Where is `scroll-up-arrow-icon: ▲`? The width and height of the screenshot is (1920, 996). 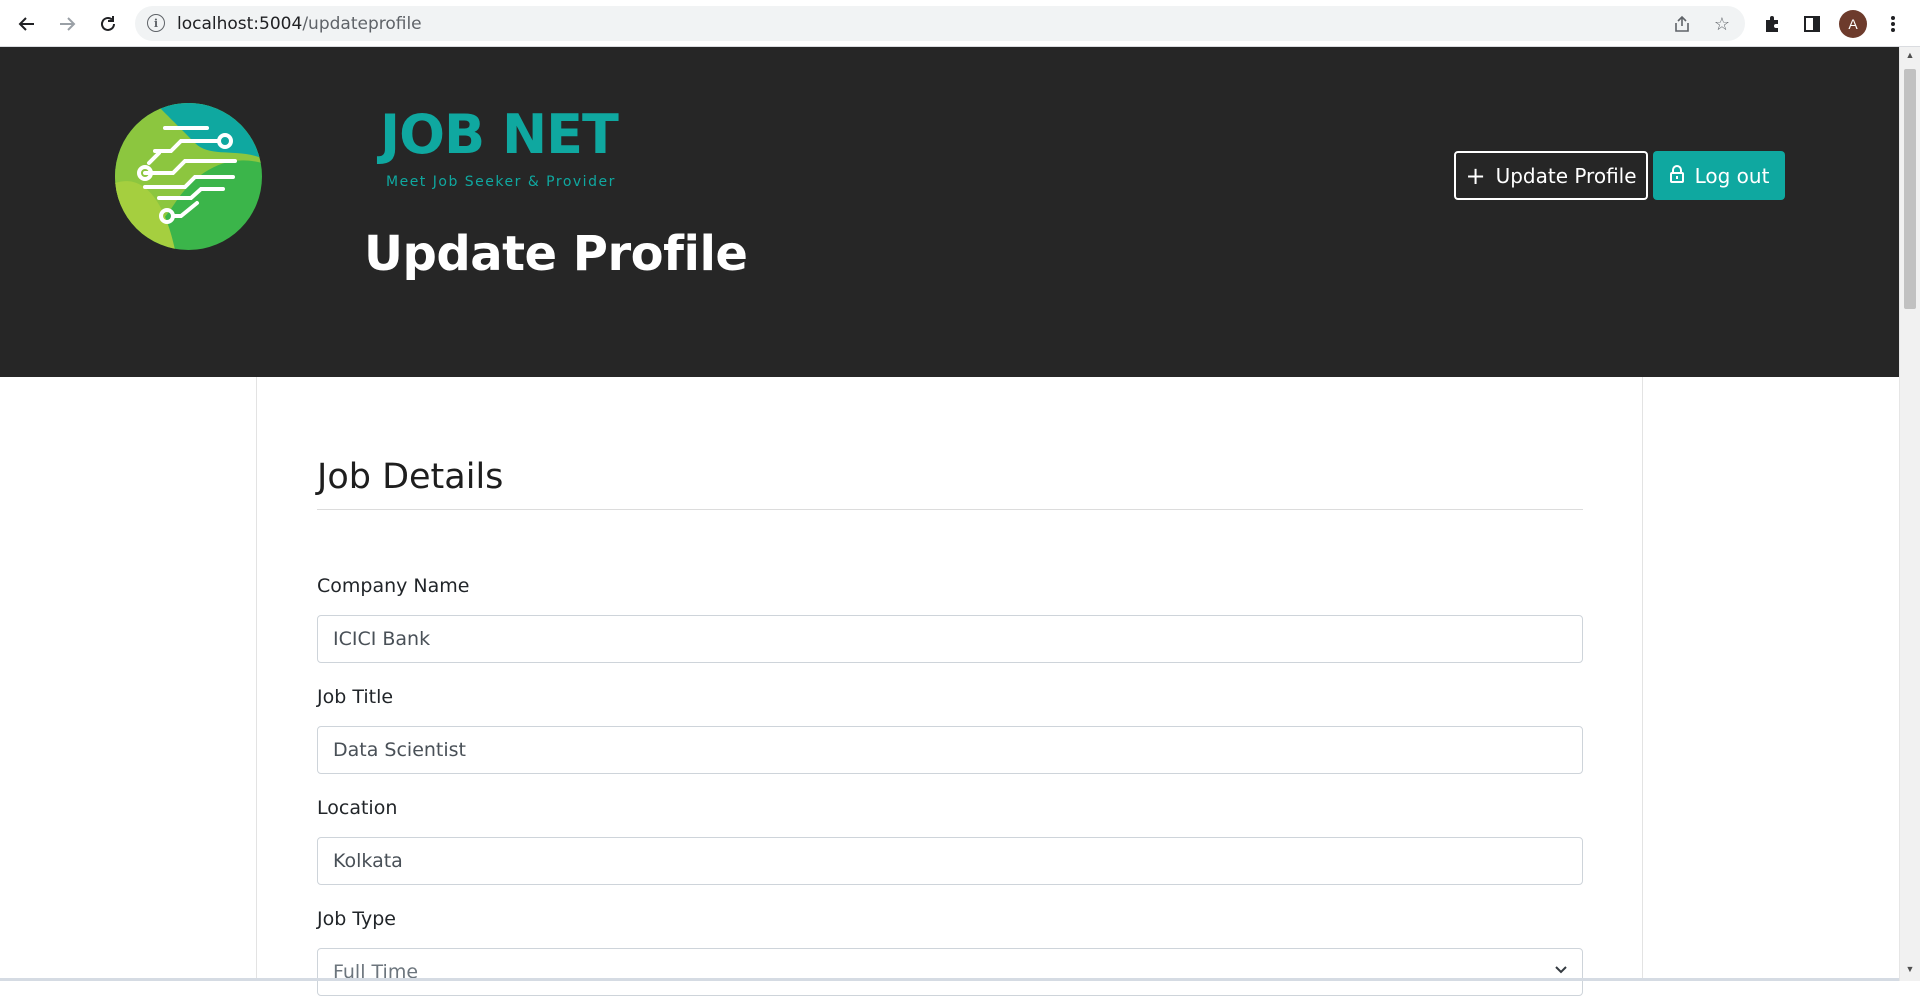
scroll-up-arrow-icon: ▲ is located at coordinates (1910, 55).